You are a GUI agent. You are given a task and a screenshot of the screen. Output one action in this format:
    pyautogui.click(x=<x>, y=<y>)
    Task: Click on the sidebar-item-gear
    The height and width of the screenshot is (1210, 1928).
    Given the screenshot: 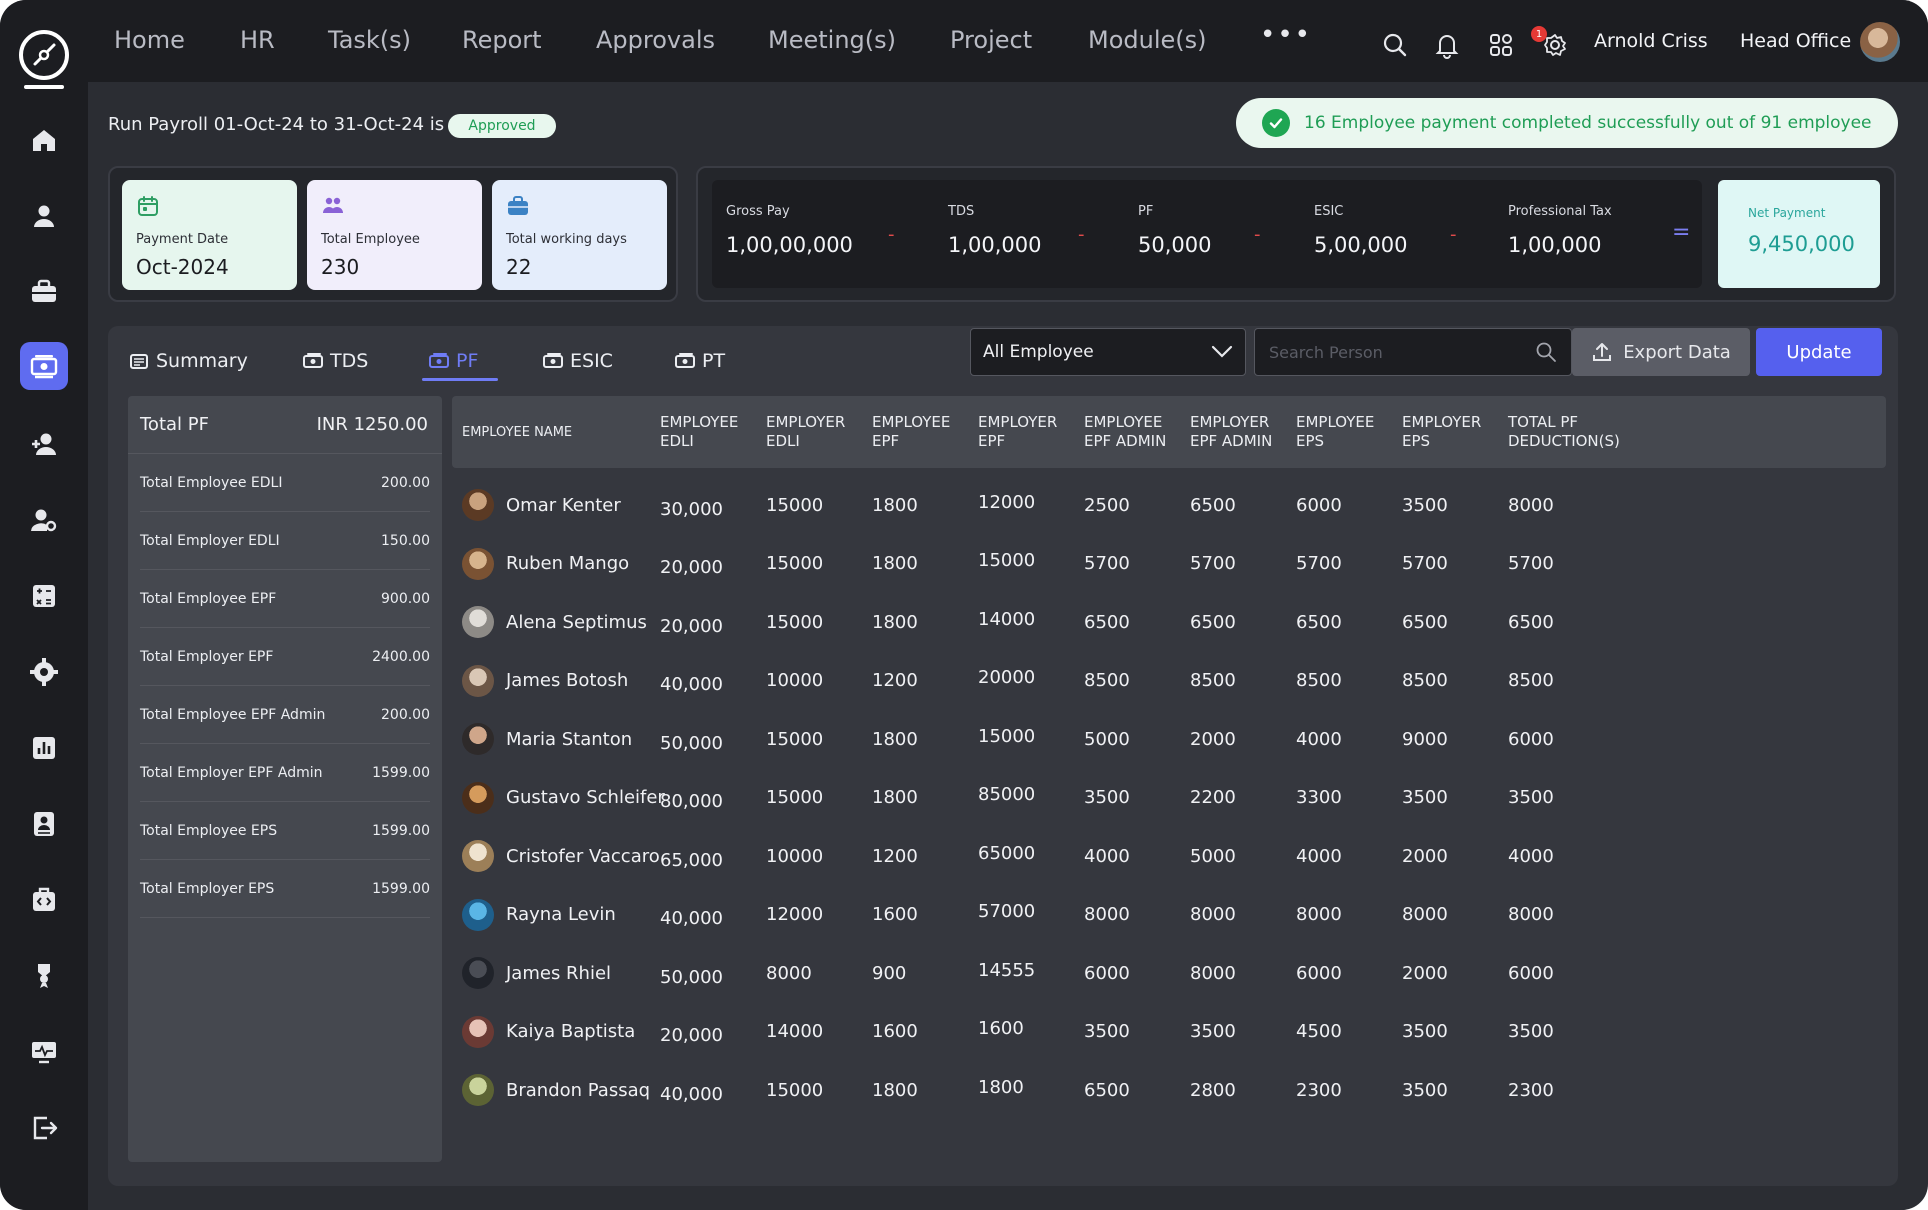 What is the action you would take?
    pyautogui.click(x=44, y=672)
    